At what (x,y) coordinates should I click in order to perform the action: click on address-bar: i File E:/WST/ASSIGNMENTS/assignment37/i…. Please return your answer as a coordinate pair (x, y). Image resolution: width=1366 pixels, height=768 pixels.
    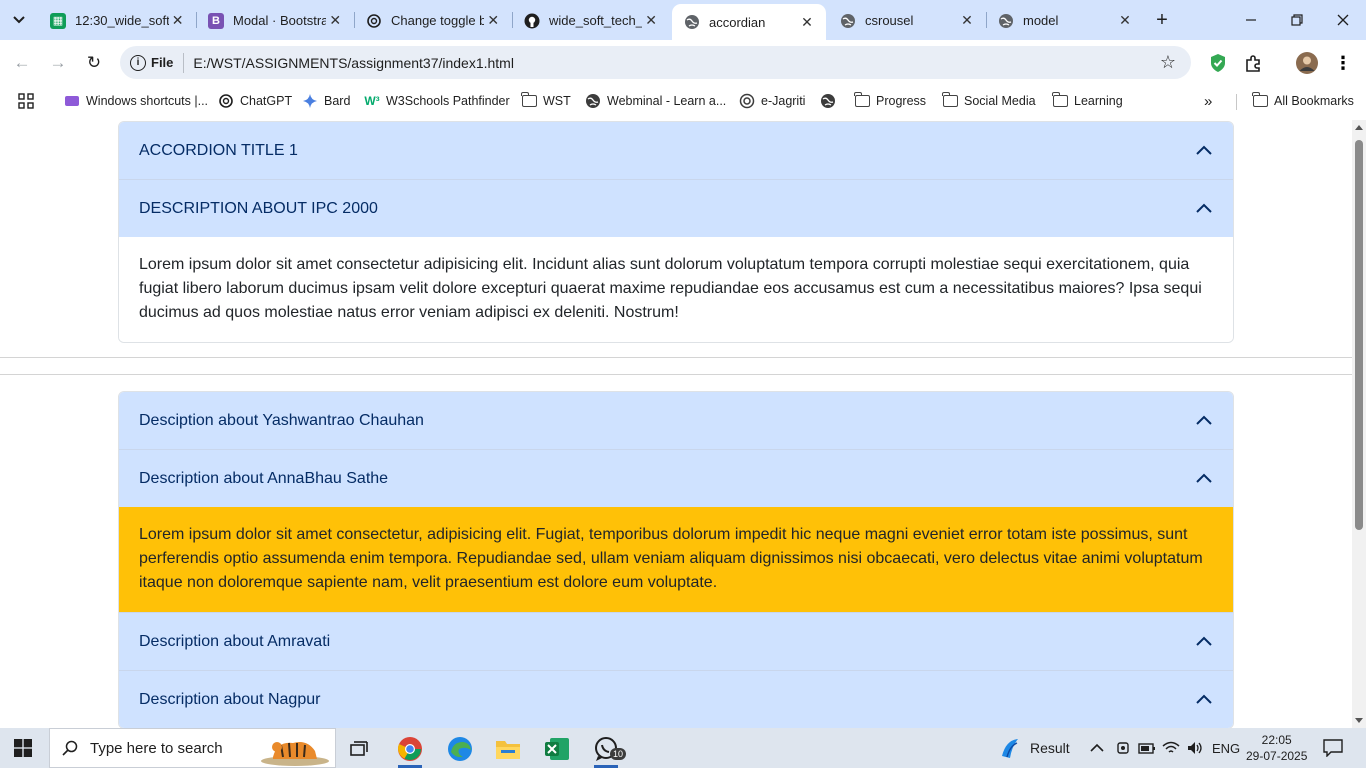
    Looking at the image, I should click on (655, 62).